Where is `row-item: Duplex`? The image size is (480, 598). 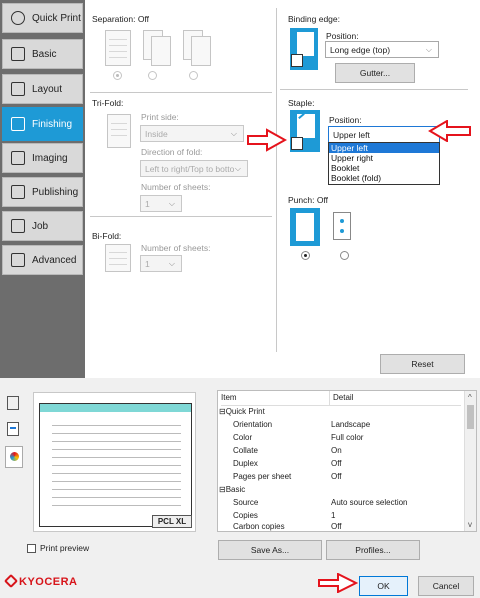
row-item: Duplex is located at coordinates (245, 463).